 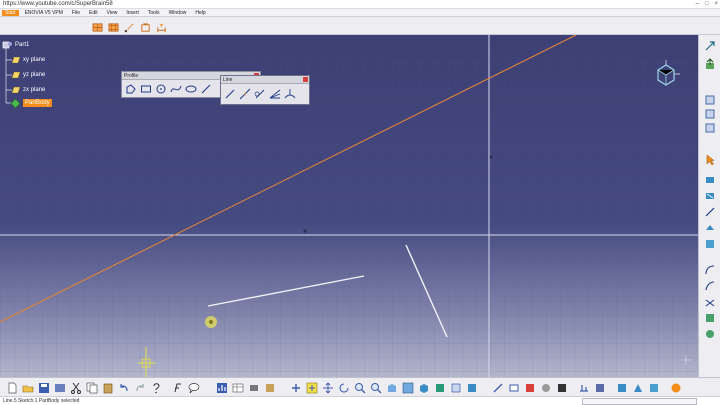 I want to click on pan-icon, so click(x=328, y=387).